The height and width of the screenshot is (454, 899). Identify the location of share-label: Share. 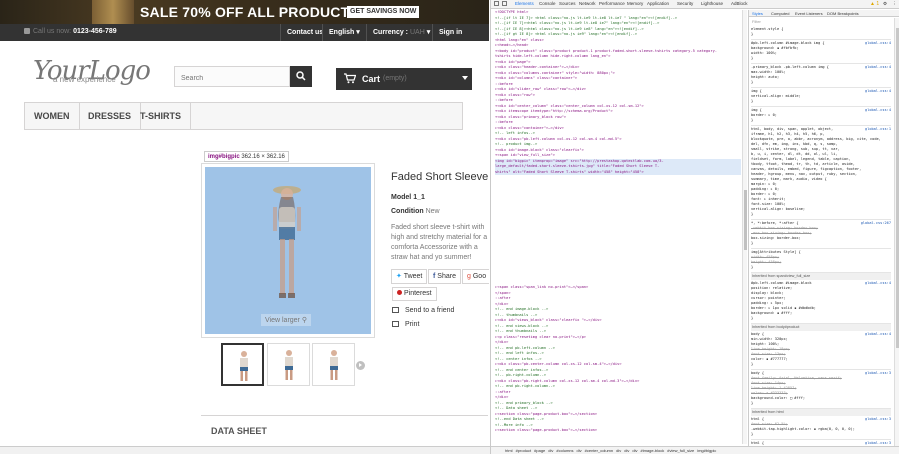
(446, 276).